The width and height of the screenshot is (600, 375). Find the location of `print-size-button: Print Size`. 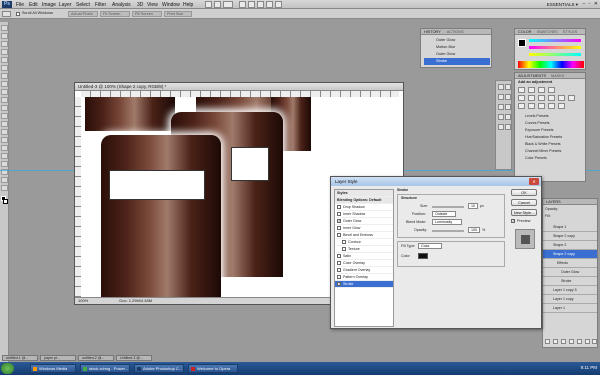

print-size-button: Print Size is located at coordinates (178, 14).